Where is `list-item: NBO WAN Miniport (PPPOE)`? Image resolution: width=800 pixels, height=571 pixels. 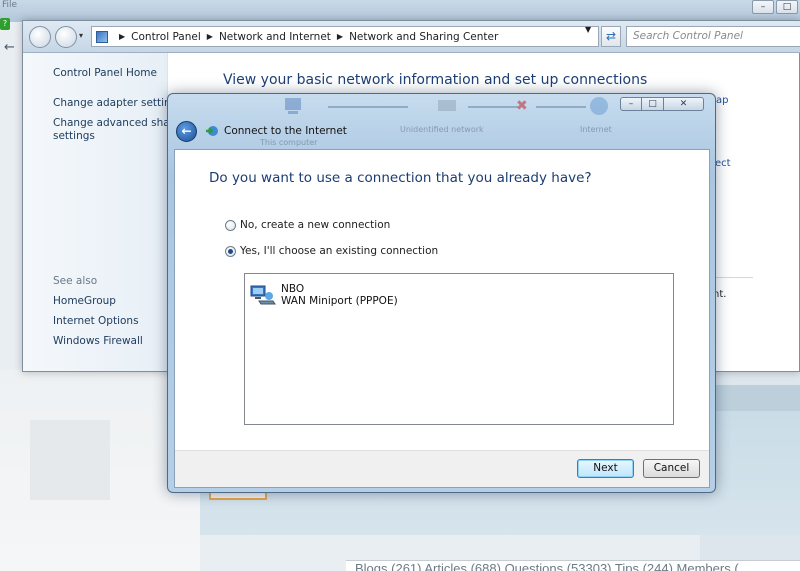 list-item: NBO WAN Miniport (PPPOE) is located at coordinates (323, 297).